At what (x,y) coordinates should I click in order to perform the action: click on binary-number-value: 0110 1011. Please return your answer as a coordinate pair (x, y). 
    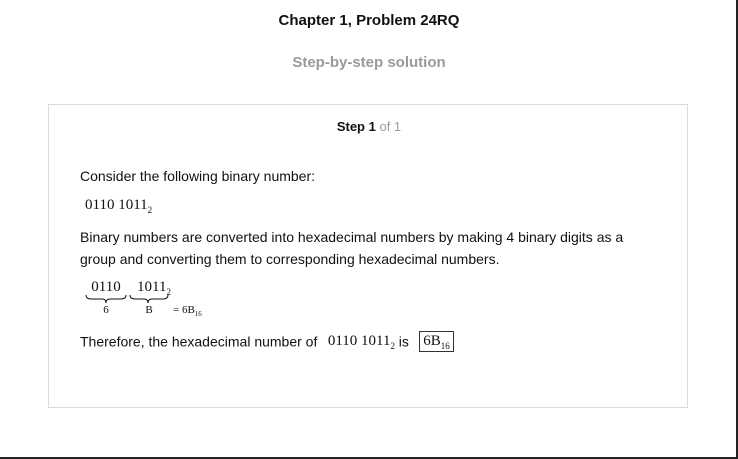
    Looking at the image, I should click on (116, 205).